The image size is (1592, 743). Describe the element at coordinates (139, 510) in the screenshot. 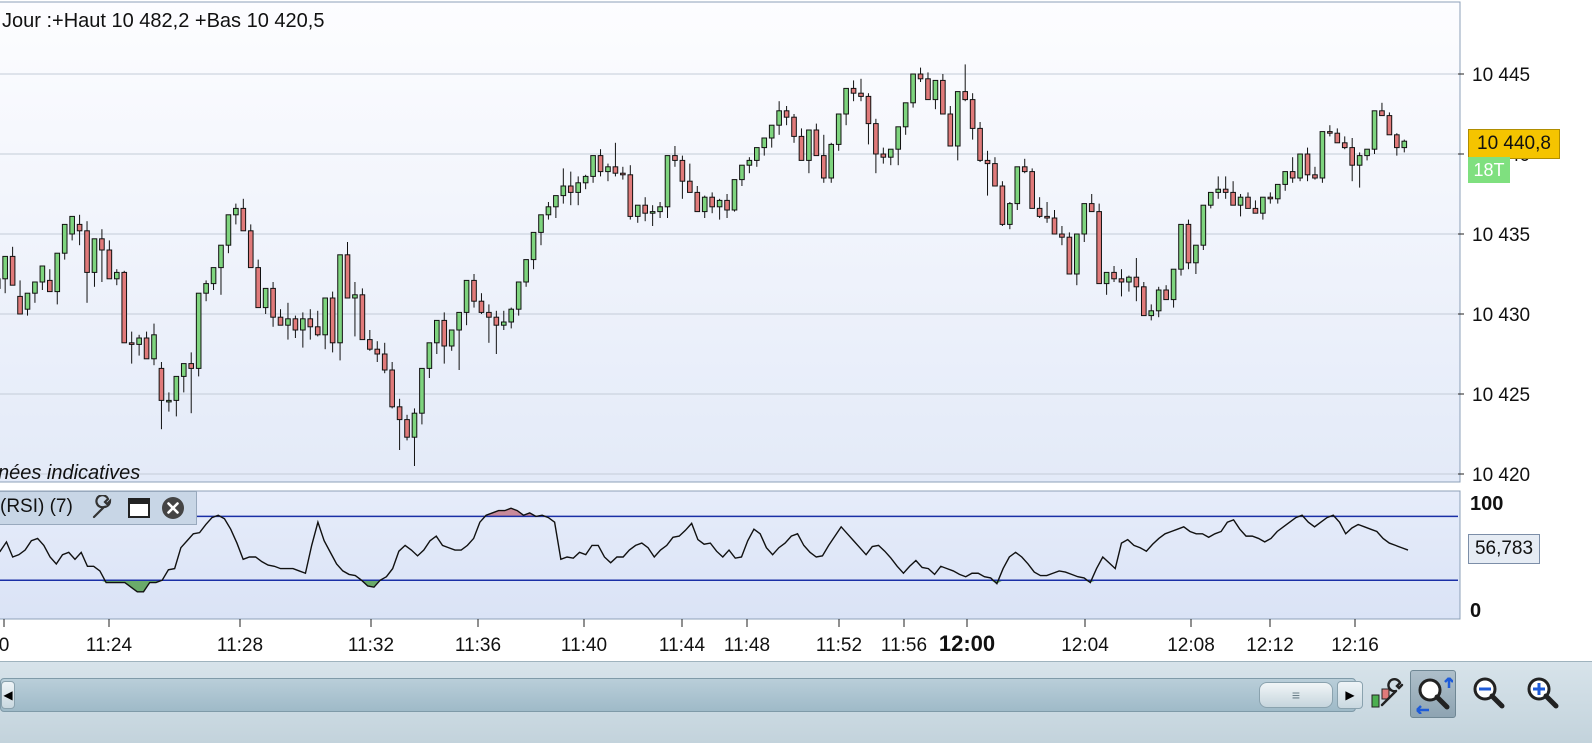

I see `window-icon` at that location.